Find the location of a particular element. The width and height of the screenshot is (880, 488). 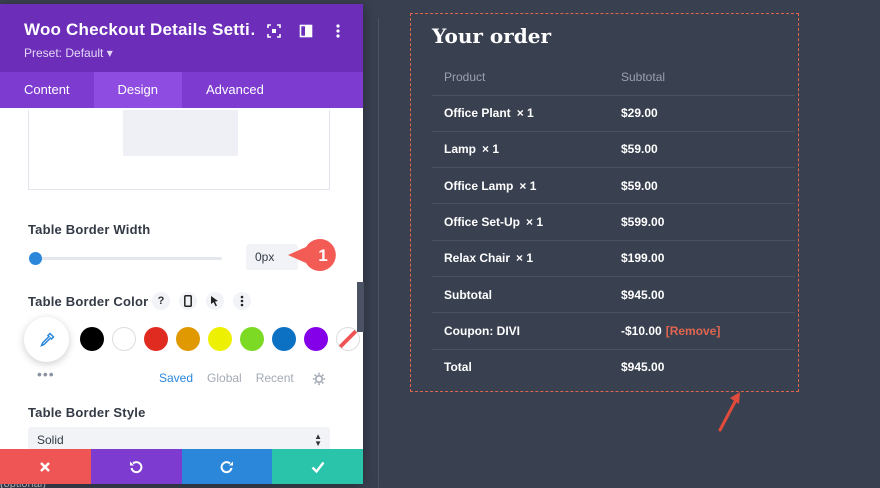

product-subtotal: $29.00 is located at coordinates (702, 113).